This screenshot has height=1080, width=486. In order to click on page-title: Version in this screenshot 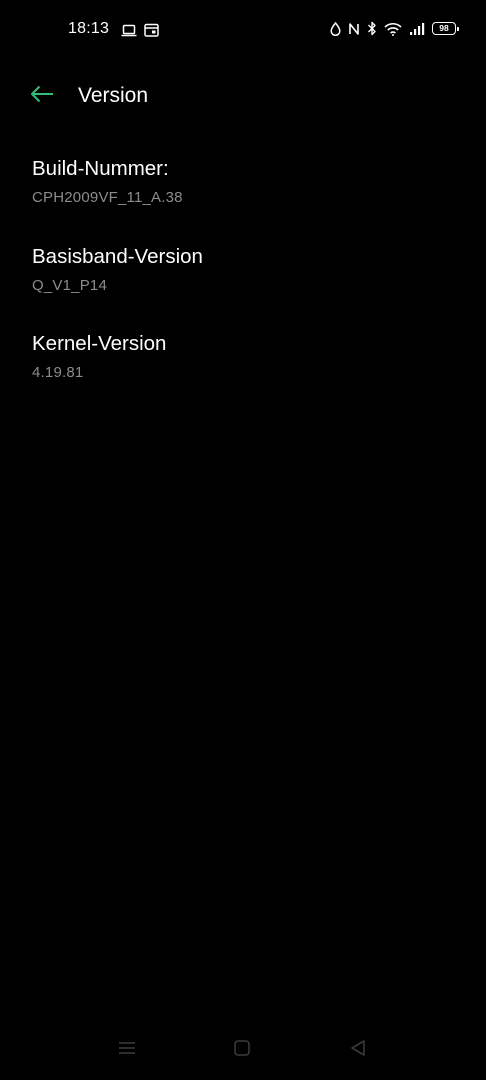, I will do `click(113, 95)`.